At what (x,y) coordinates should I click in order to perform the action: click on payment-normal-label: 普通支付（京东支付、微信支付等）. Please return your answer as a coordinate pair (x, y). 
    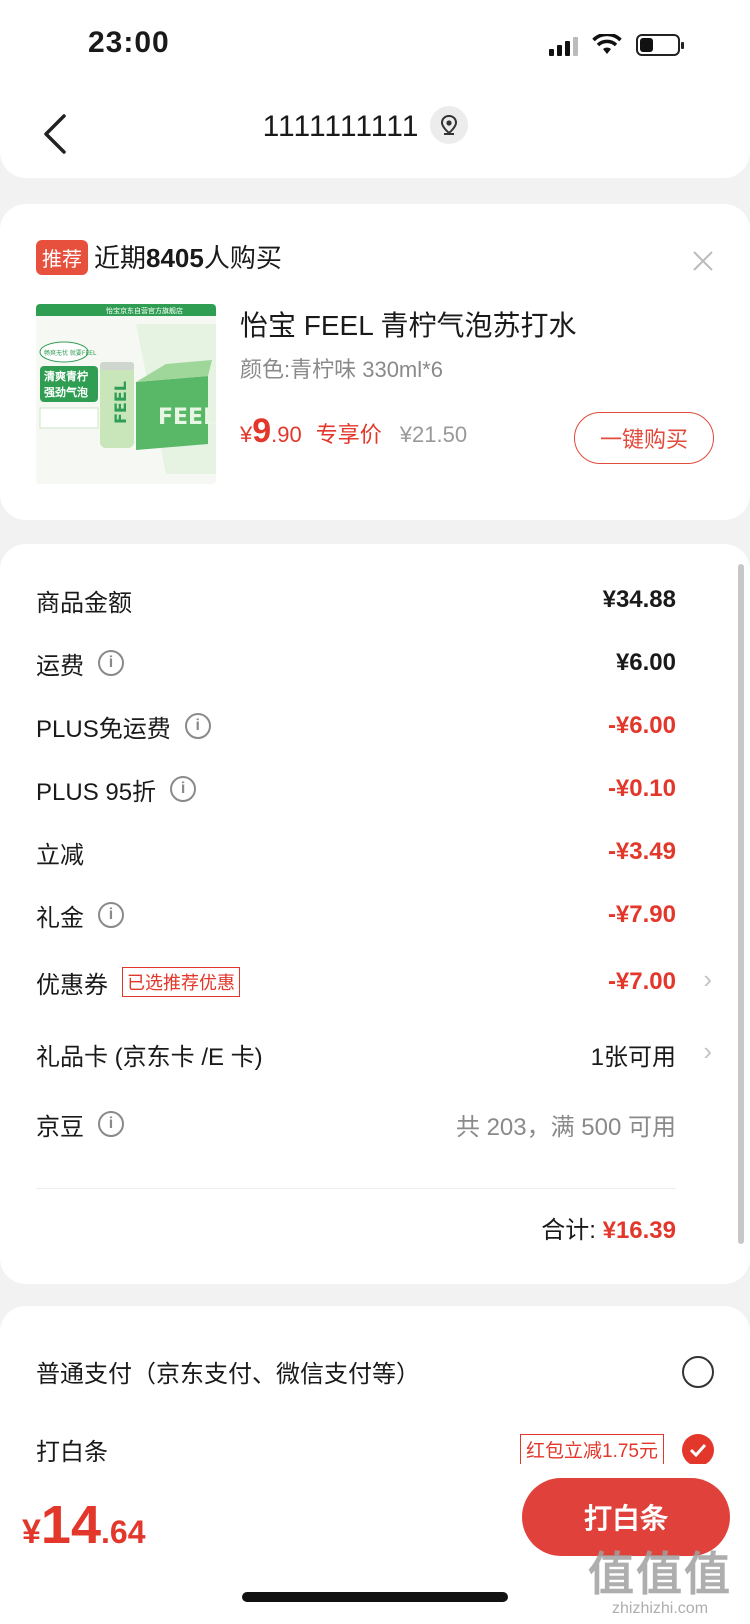
    Looking at the image, I should click on (228, 1374).